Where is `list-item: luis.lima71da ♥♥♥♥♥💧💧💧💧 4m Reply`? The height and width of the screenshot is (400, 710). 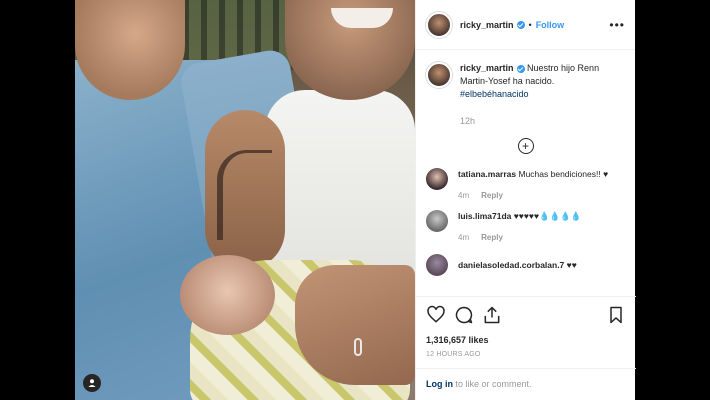 list-item: luis.lima71da ♥♥♥♥♥💧💧💧💧 4m Reply is located at coordinates (525, 227).